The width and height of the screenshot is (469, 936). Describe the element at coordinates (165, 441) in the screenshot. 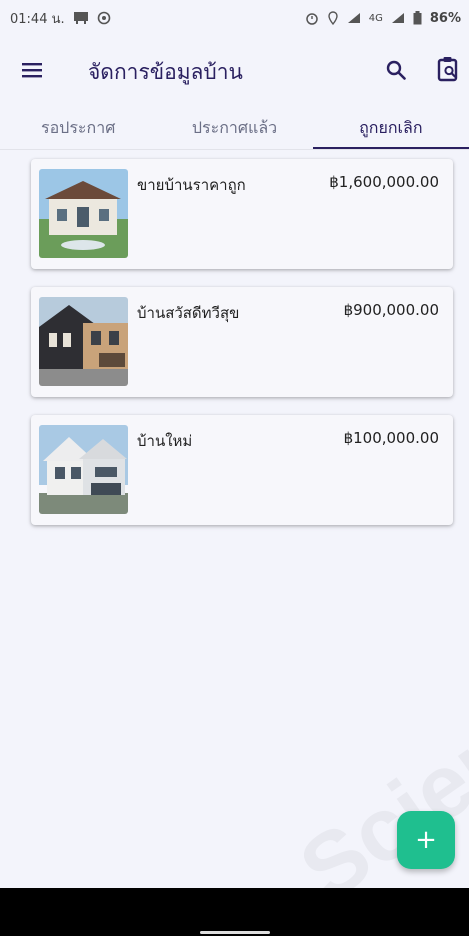

I see `listing-name: บ้านใหม่` at that location.